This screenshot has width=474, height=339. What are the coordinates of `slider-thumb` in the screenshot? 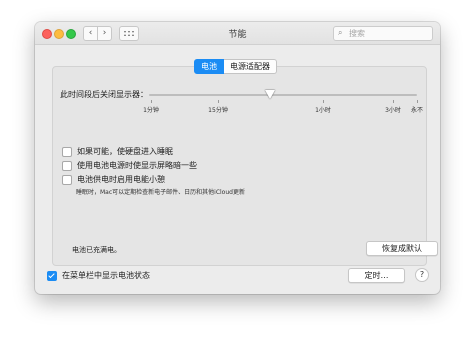 It's located at (269, 94).